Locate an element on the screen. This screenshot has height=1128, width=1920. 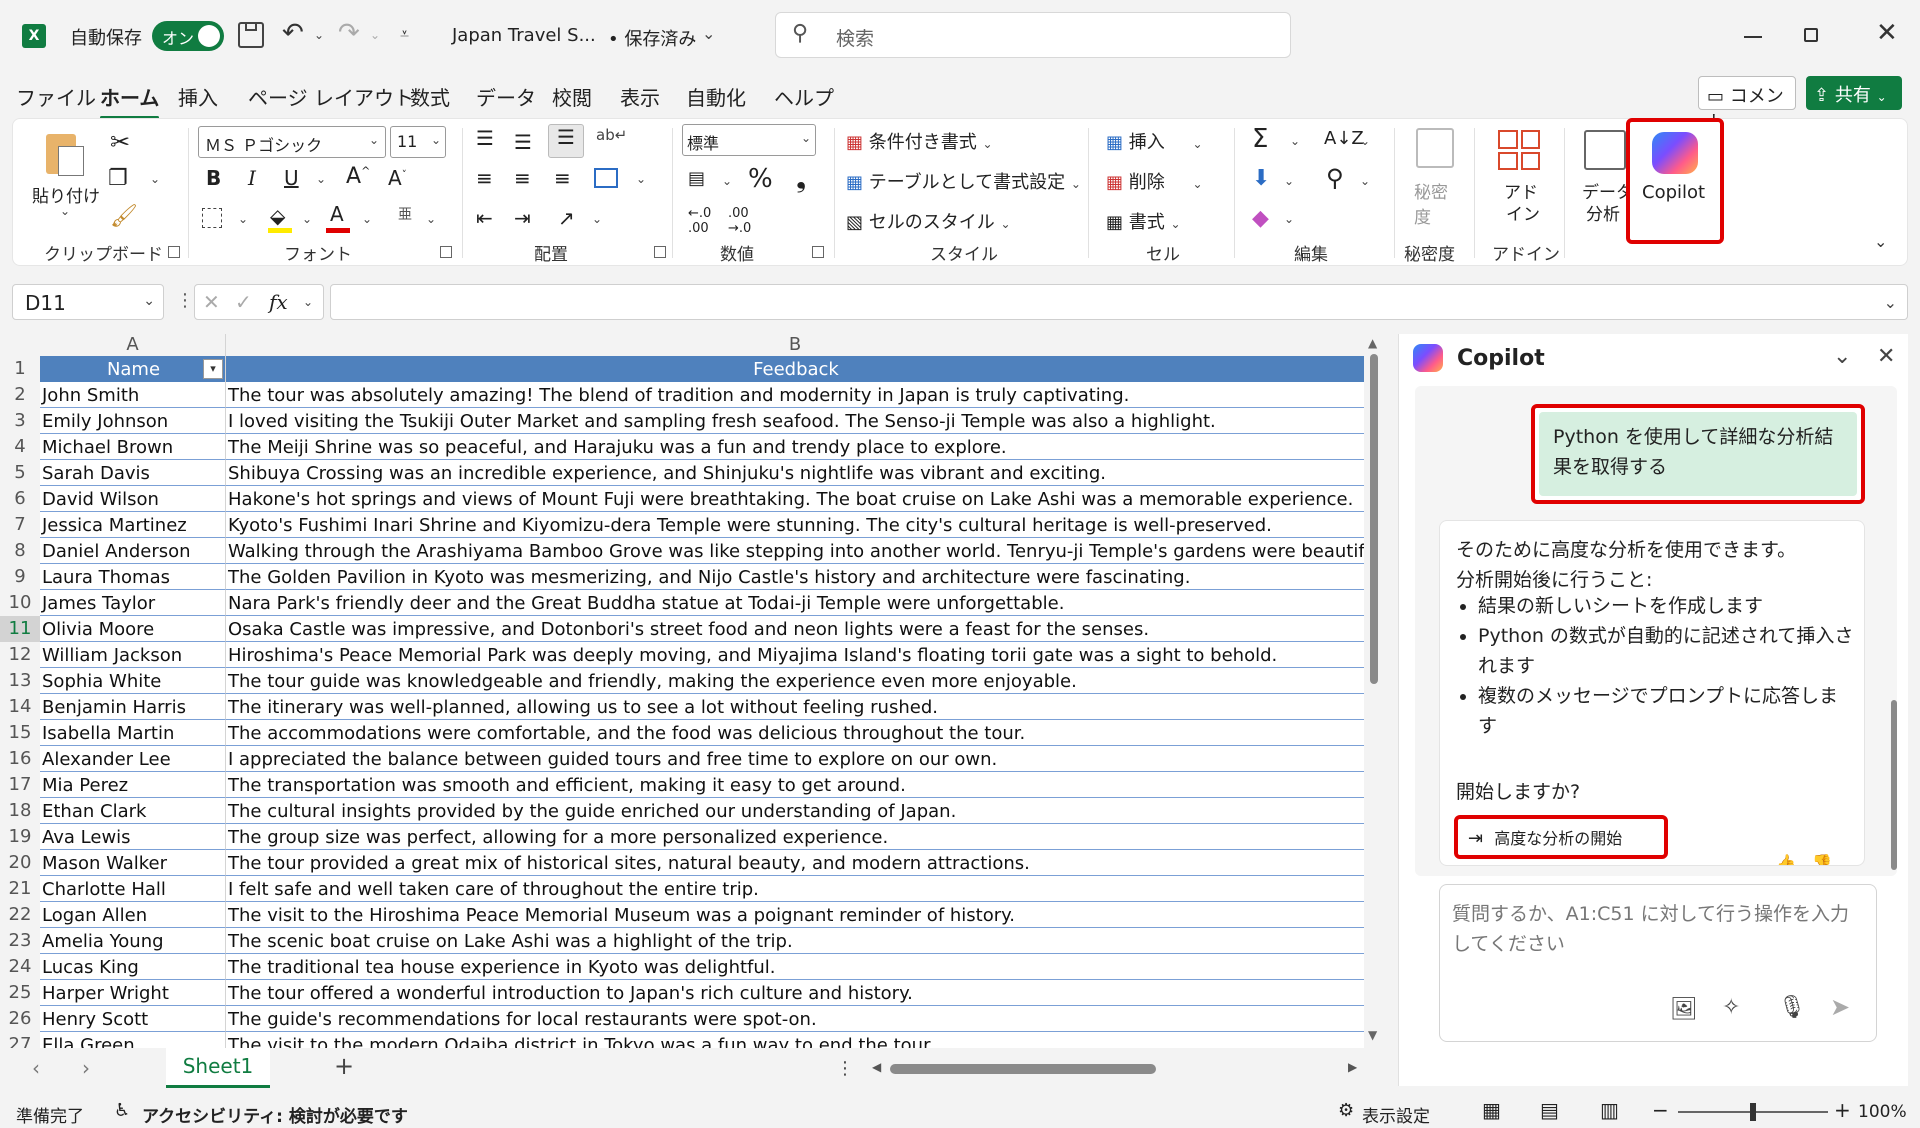
header-cell-feedback: Feedback is located at coordinates (795, 369).